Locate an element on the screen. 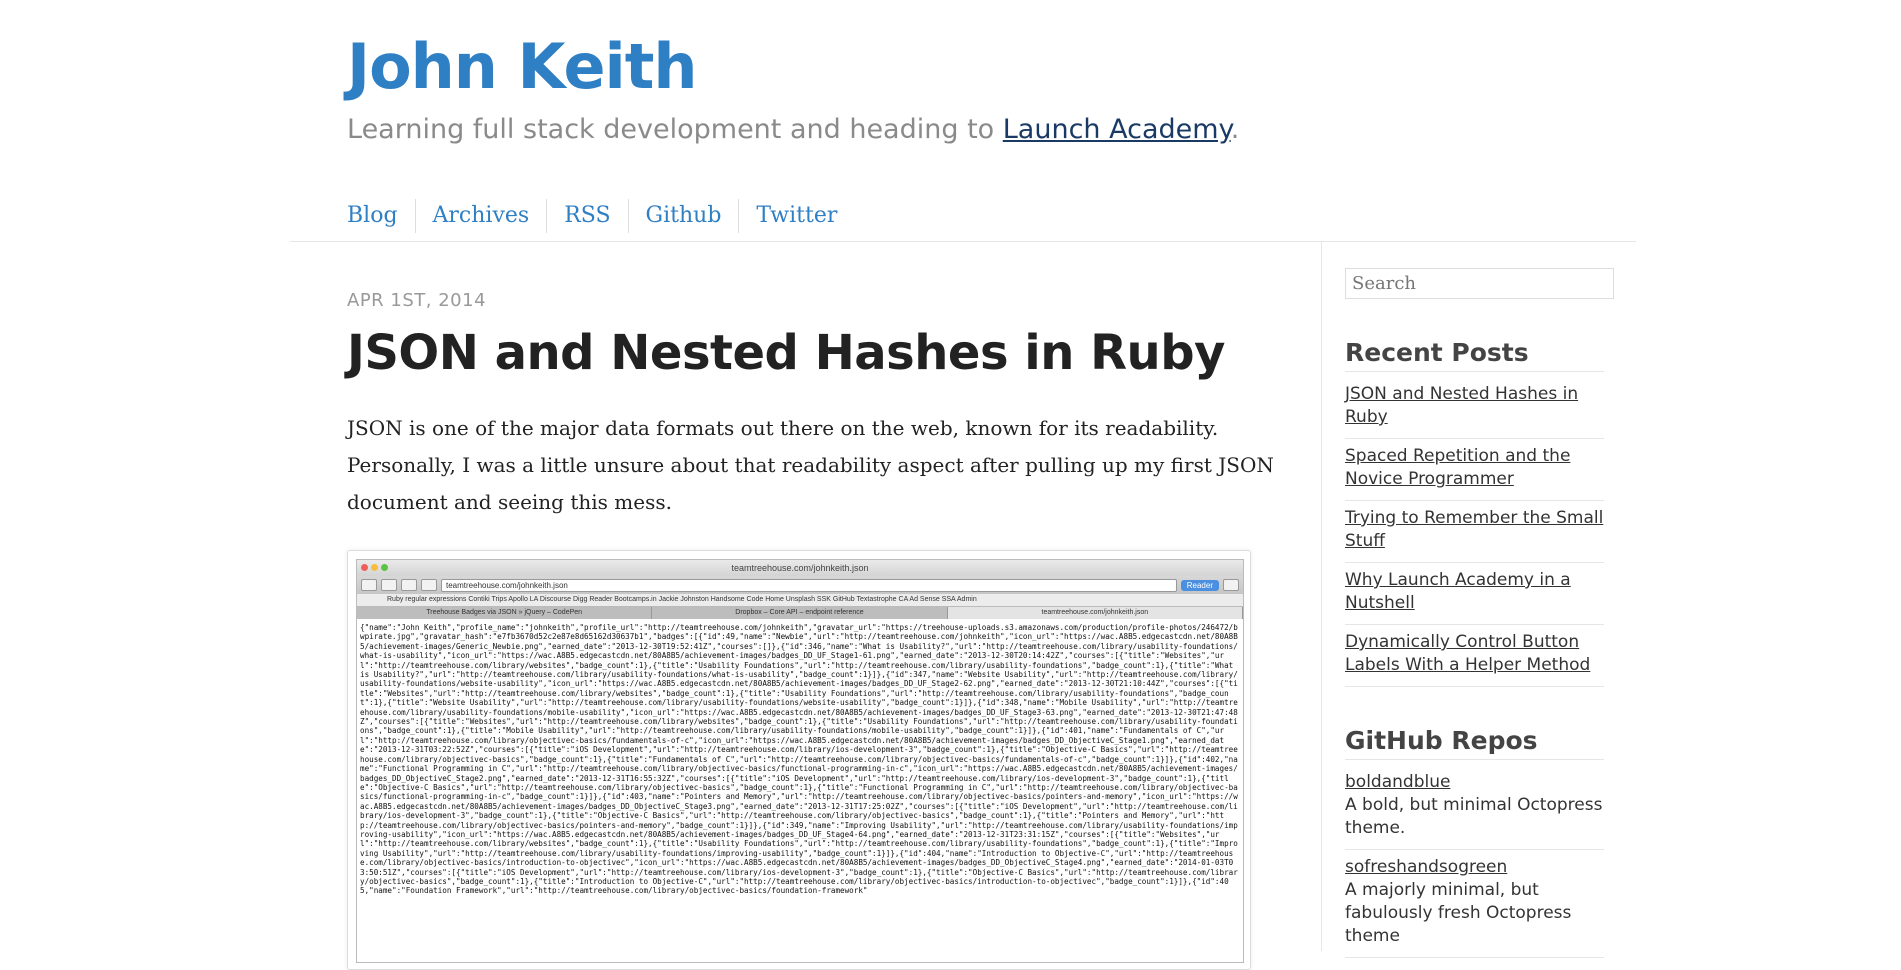 The width and height of the screenshot is (1901, 970). launch-academy-link: Launch Academy is located at coordinates (1117, 129).